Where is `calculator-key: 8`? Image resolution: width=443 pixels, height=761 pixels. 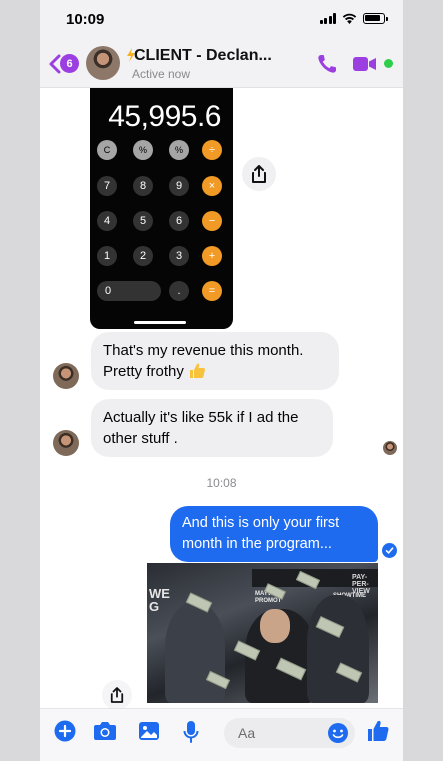 calculator-key: 8 is located at coordinates (143, 186).